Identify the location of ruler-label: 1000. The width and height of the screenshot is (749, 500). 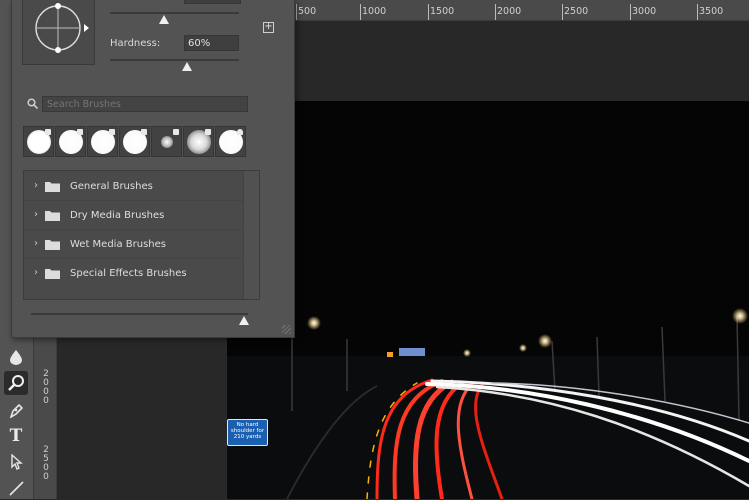
(374, 11).